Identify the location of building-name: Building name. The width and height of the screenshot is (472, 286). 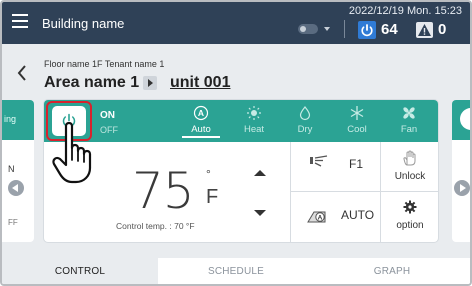
(83, 23).